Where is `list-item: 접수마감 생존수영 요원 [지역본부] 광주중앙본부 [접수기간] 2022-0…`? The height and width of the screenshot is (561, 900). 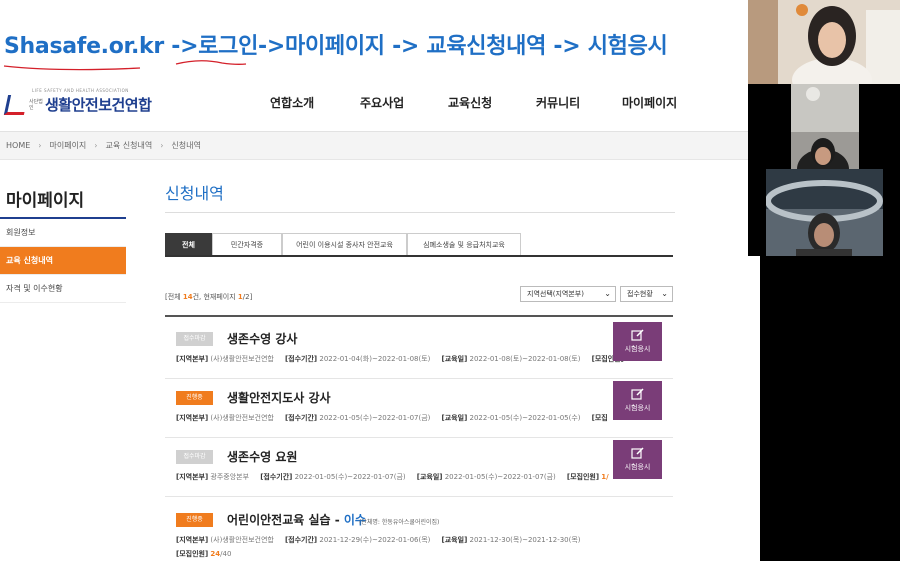 list-item: 접수마감 생존수영 요원 [지역본부] 광주중앙본부 [접수기간] 2022-0… is located at coordinates (419, 467).